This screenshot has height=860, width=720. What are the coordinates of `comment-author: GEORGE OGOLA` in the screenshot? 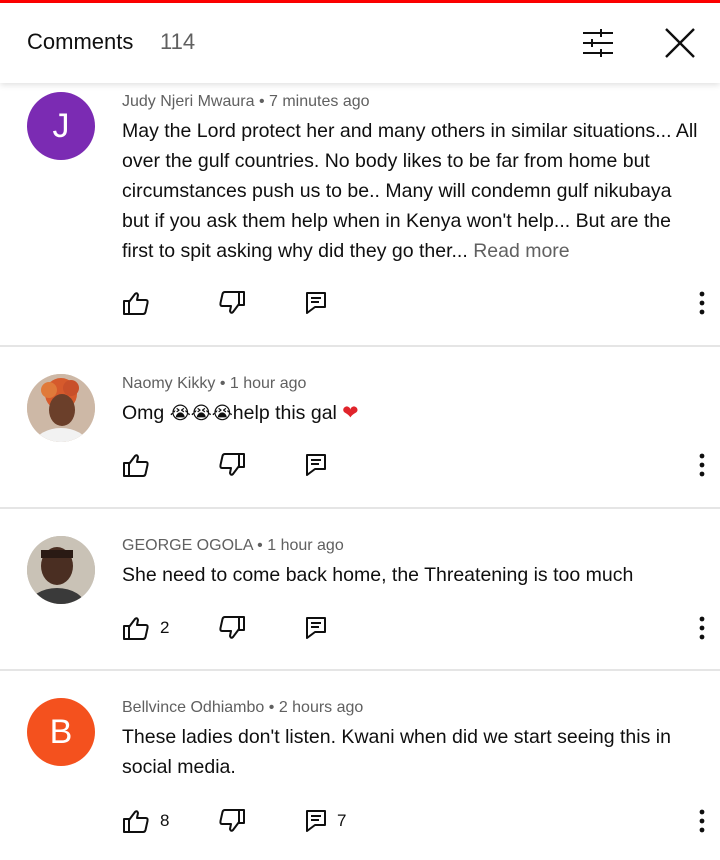 It's located at (187, 545).